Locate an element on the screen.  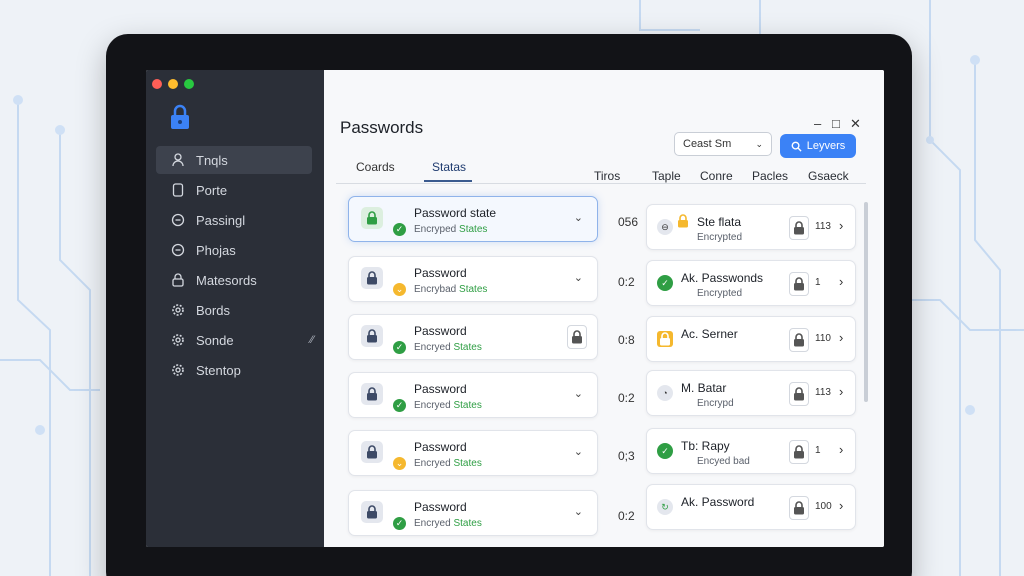
sidebar-item-tnqls: Tnqls is located at coordinates (234, 160).